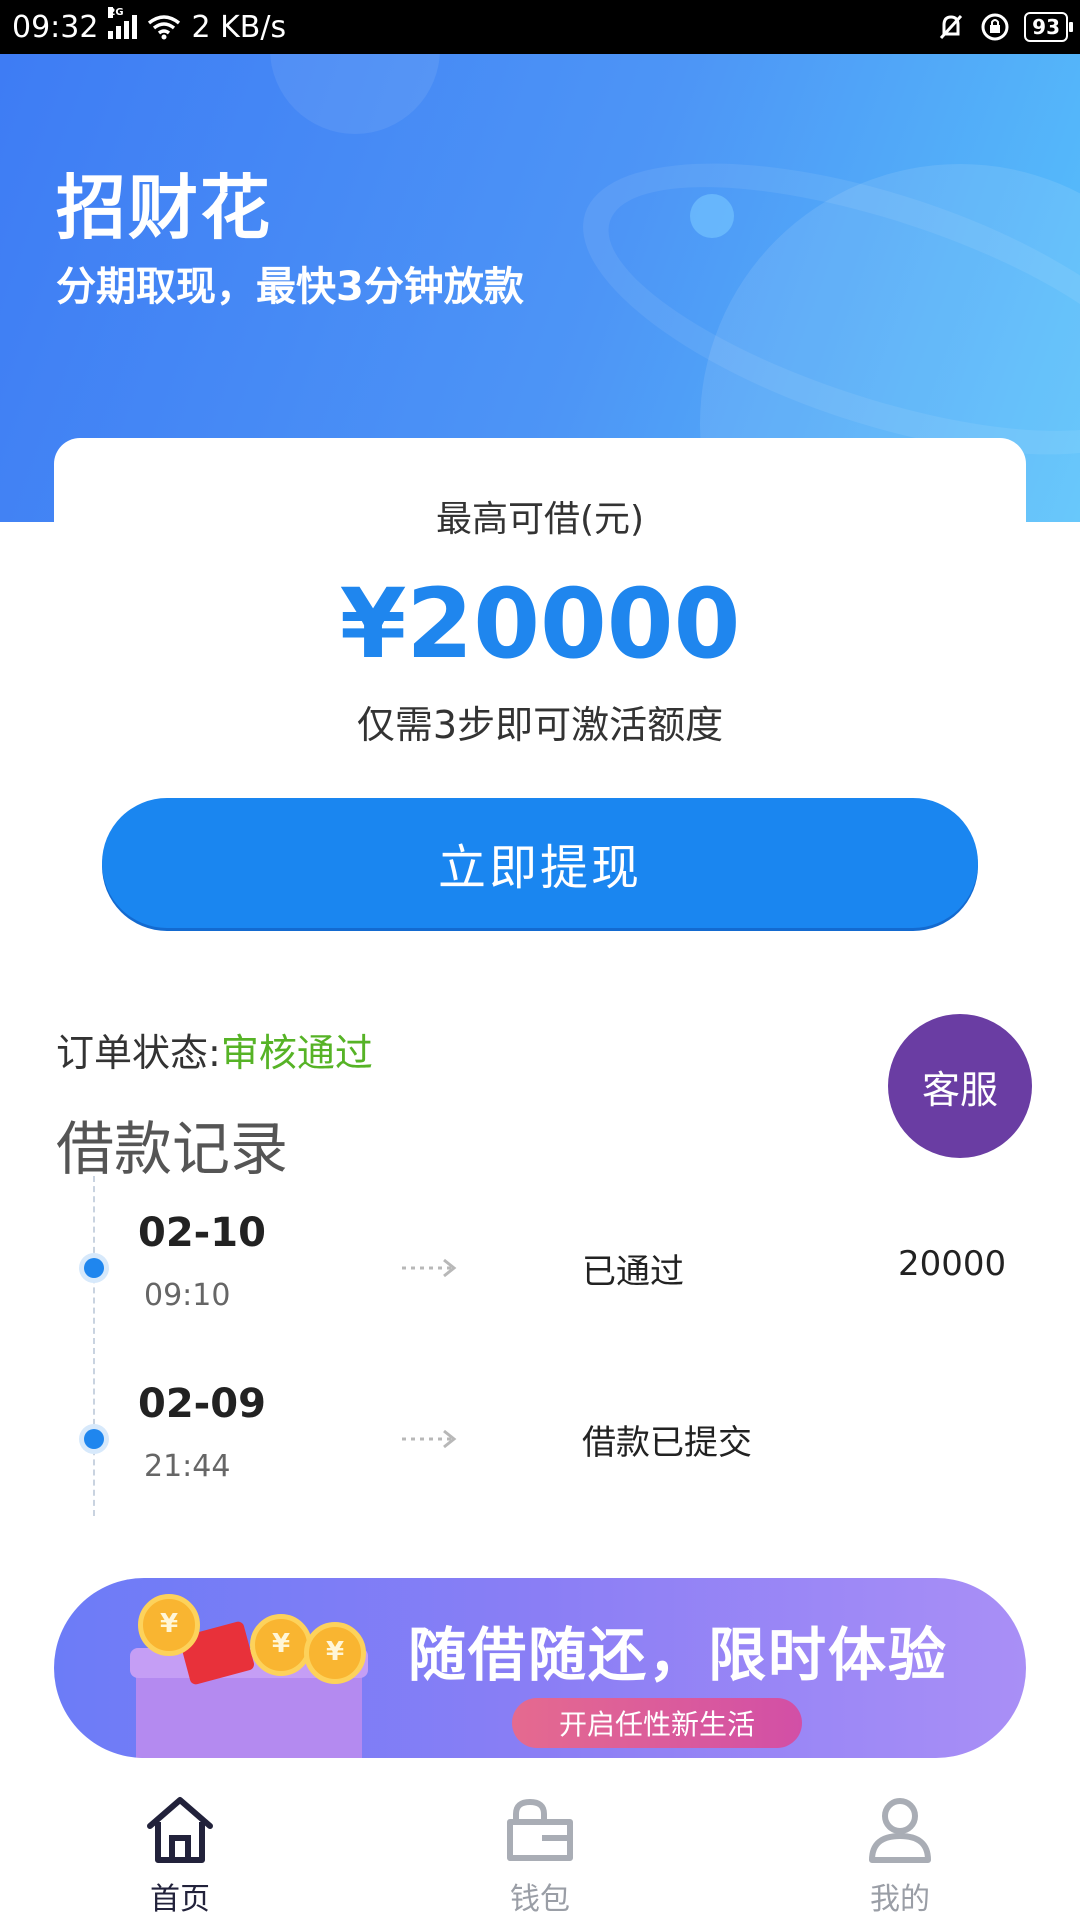 The image size is (1080, 1920). Describe the element at coordinates (540, 1829) in the screenshot. I see `wallet-icon` at that location.